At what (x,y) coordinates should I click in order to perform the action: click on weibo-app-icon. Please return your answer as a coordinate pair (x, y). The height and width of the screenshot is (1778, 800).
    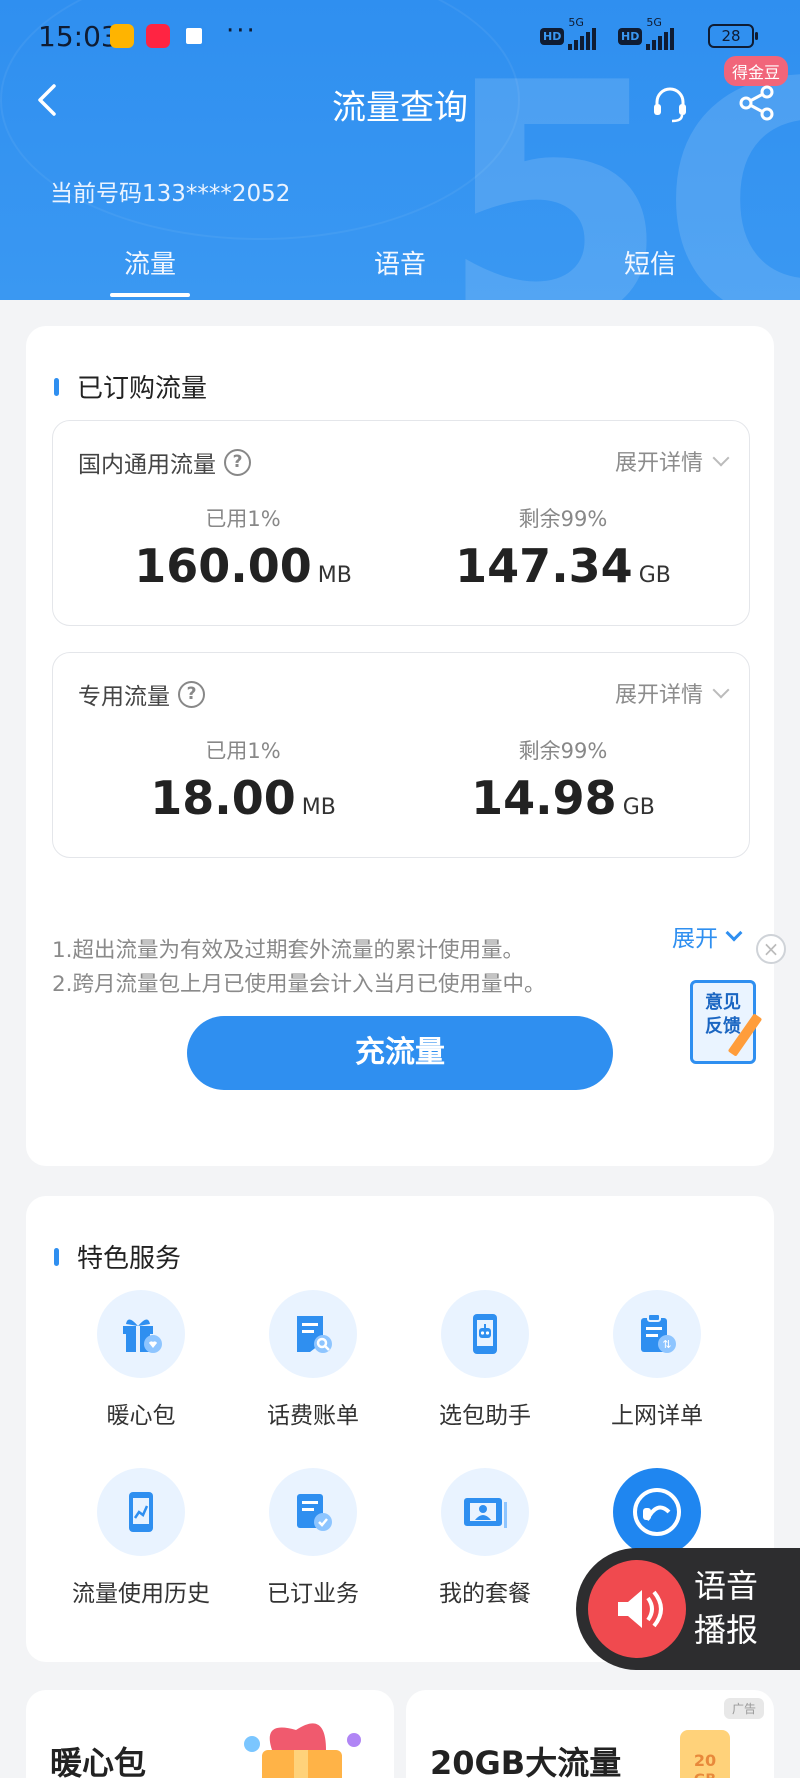
    Looking at the image, I should click on (122, 36).